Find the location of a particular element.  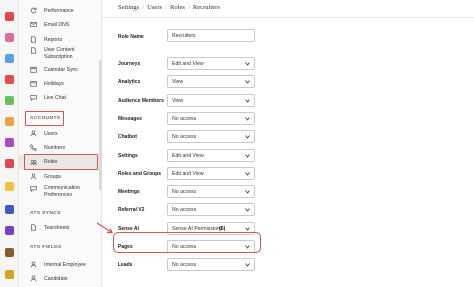

app-icon-rail is located at coordinates (9, 143).